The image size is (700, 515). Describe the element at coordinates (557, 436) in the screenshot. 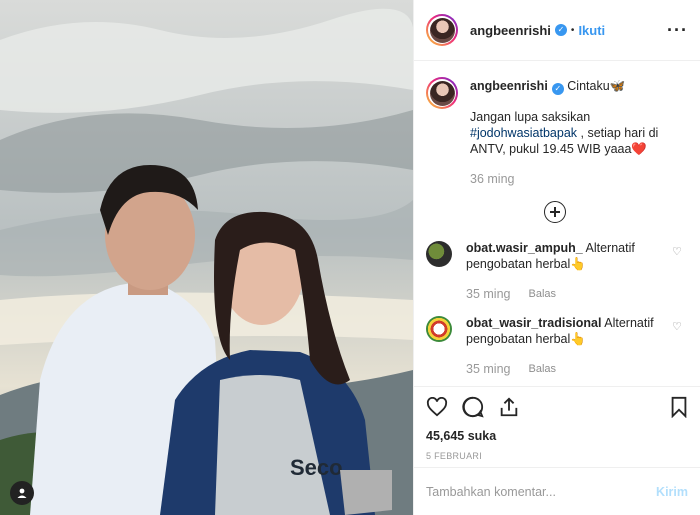

I see `likes-count: 45,645 suka` at that location.